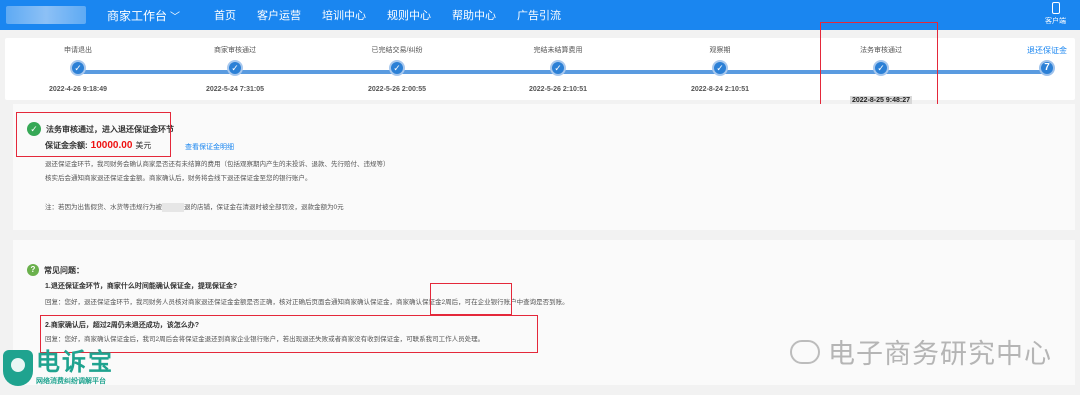  What do you see at coordinates (397, 50) in the screenshot?
I see `step-label: 已完结交易/纠纷` at bounding box center [397, 50].